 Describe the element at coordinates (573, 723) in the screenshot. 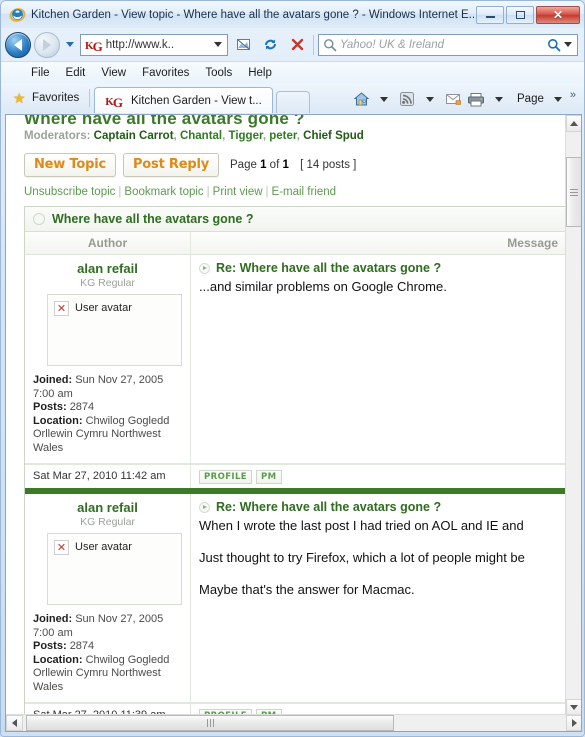

I see `scroll-right-button` at that location.